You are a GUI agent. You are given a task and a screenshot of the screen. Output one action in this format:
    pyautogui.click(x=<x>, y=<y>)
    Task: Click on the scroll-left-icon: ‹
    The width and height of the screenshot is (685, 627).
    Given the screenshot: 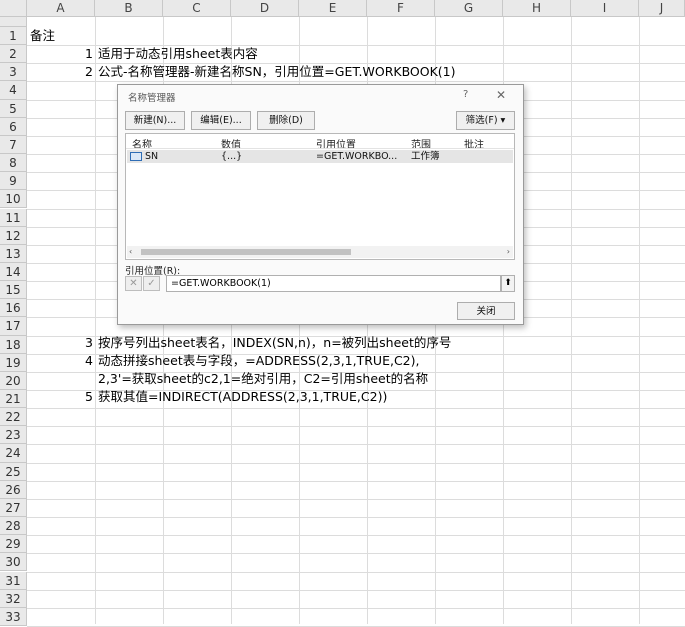 What is the action you would take?
    pyautogui.click(x=130, y=252)
    